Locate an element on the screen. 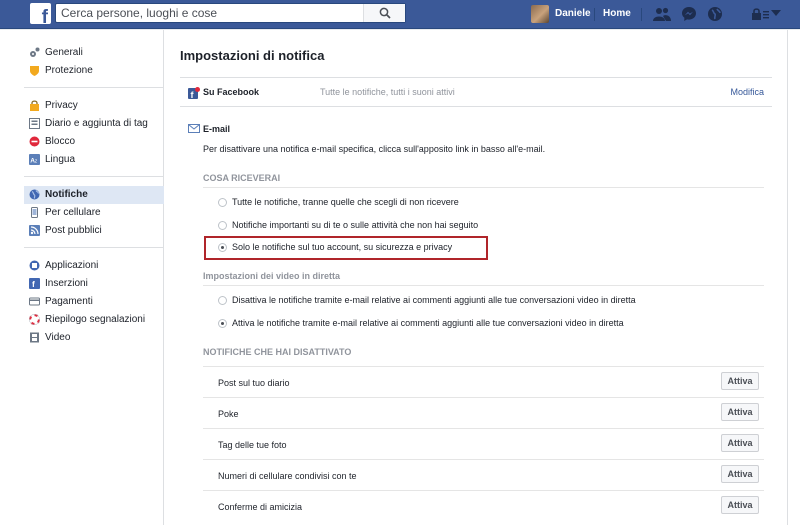 Image resolution: width=800 pixels, height=525 pixels. shield-icon is located at coordinates (34, 71).